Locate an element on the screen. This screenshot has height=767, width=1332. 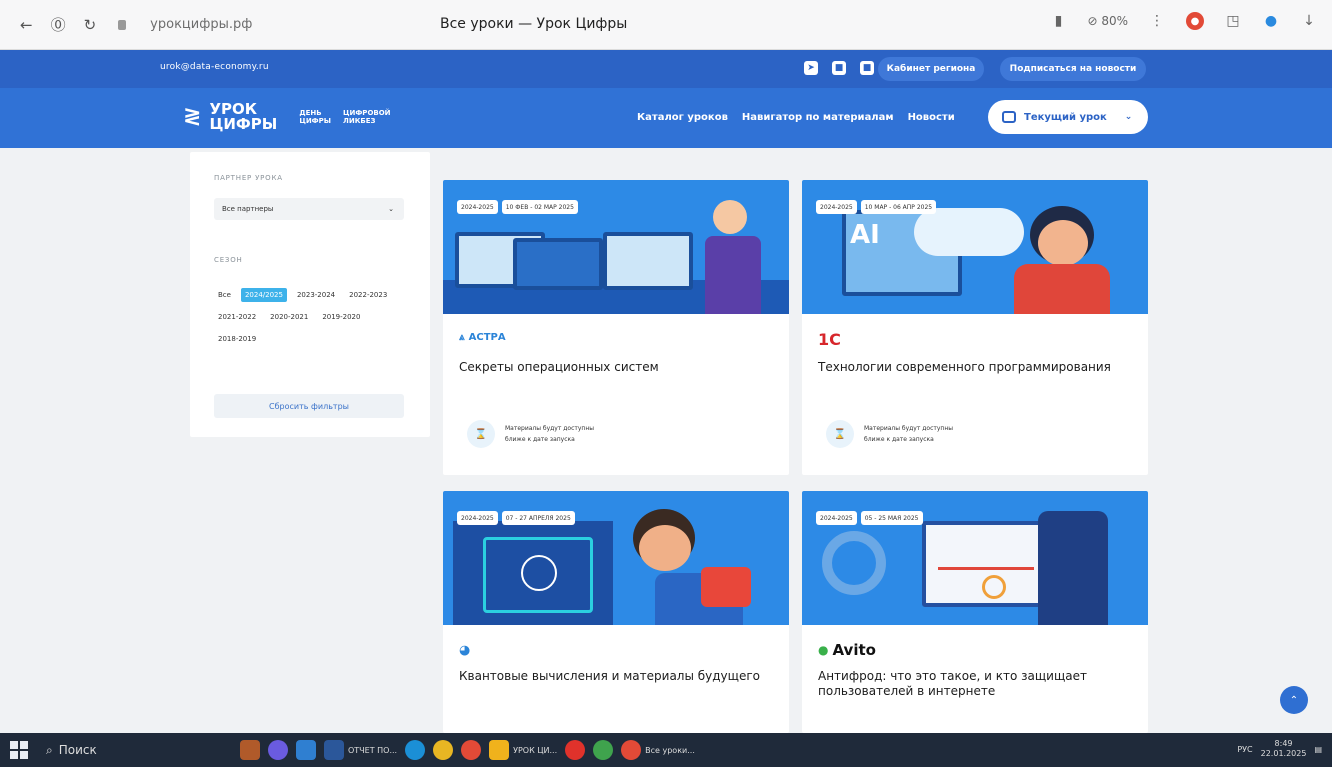
logo-sub1-line2: ЦИФРЫ is located at coordinates (315, 121).